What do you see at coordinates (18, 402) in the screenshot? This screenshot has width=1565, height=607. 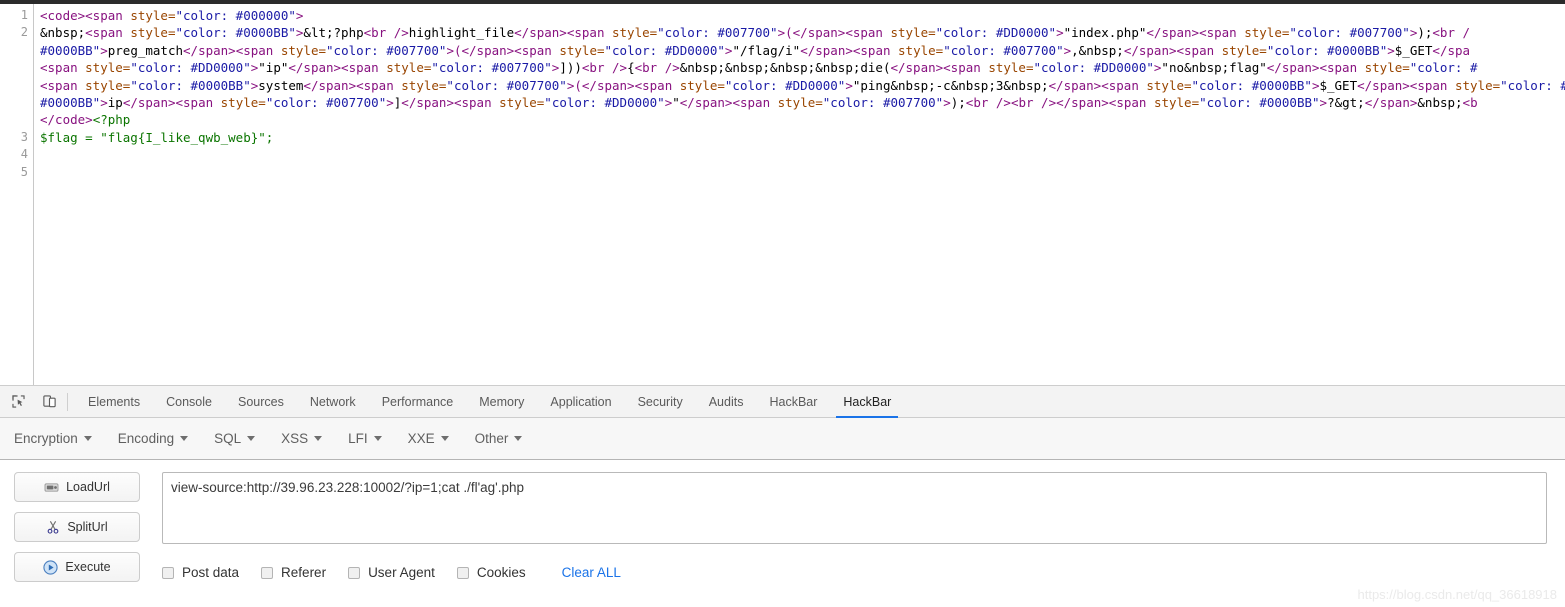 I see `inspect-element-icon` at bounding box center [18, 402].